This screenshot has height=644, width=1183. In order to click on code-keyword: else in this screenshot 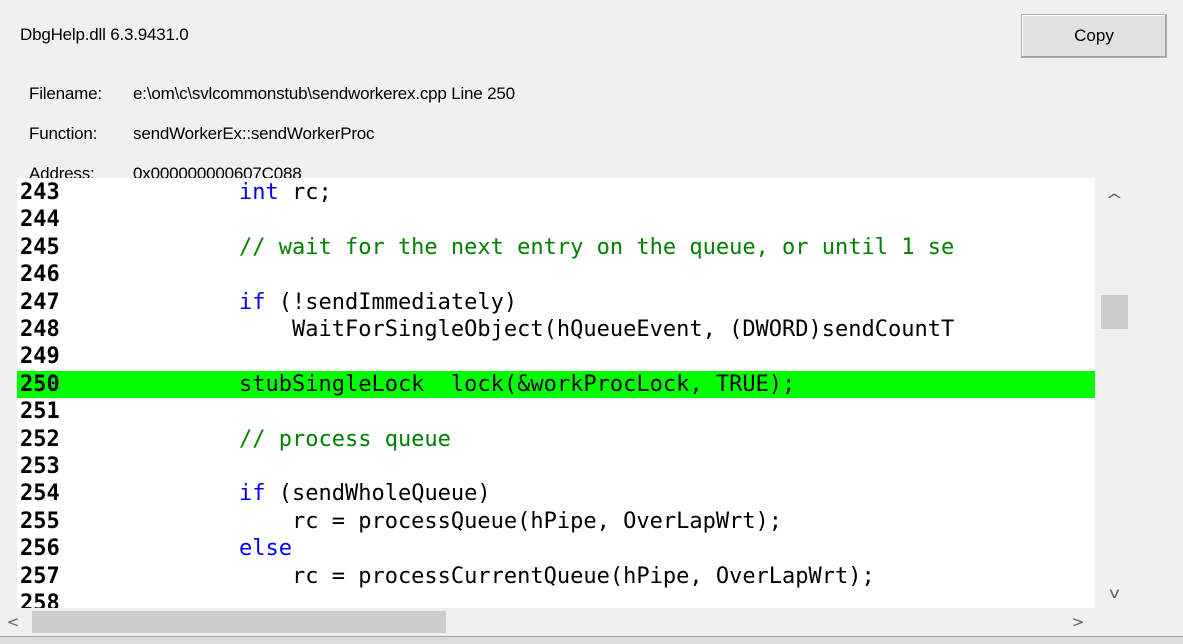, I will do `click(265, 549)`.